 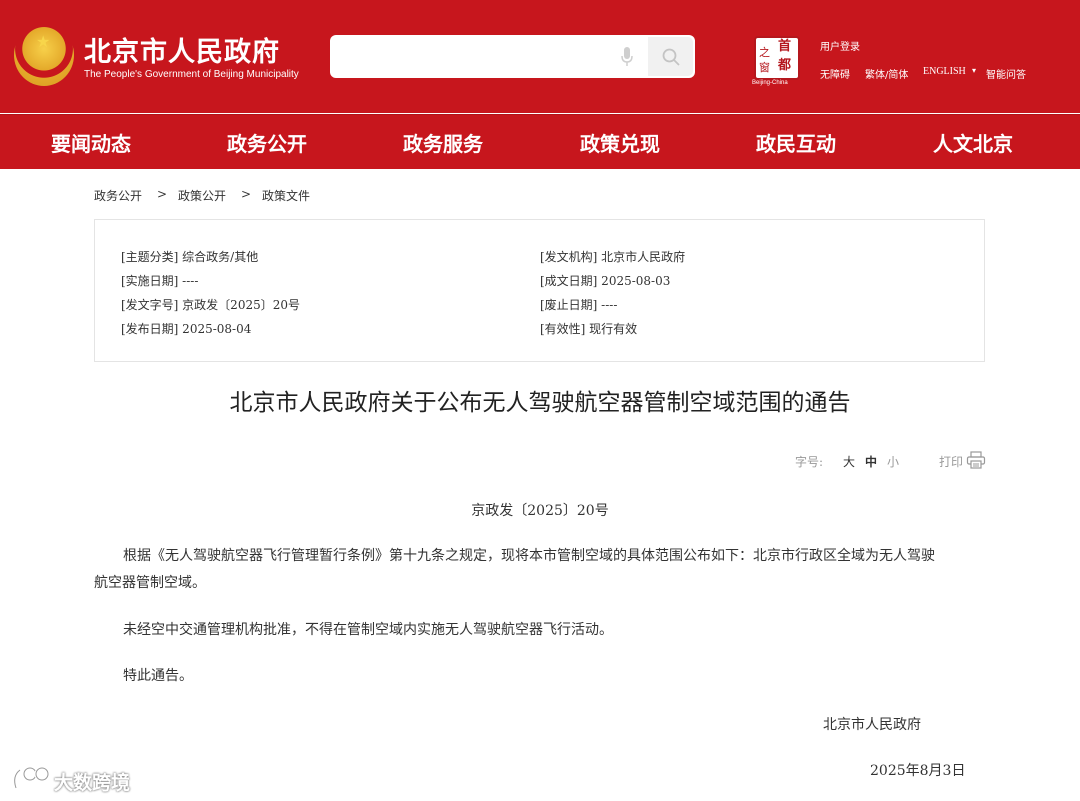 What do you see at coordinates (835, 73) in the screenshot?
I see `accessibility-link: 无障碍` at bounding box center [835, 73].